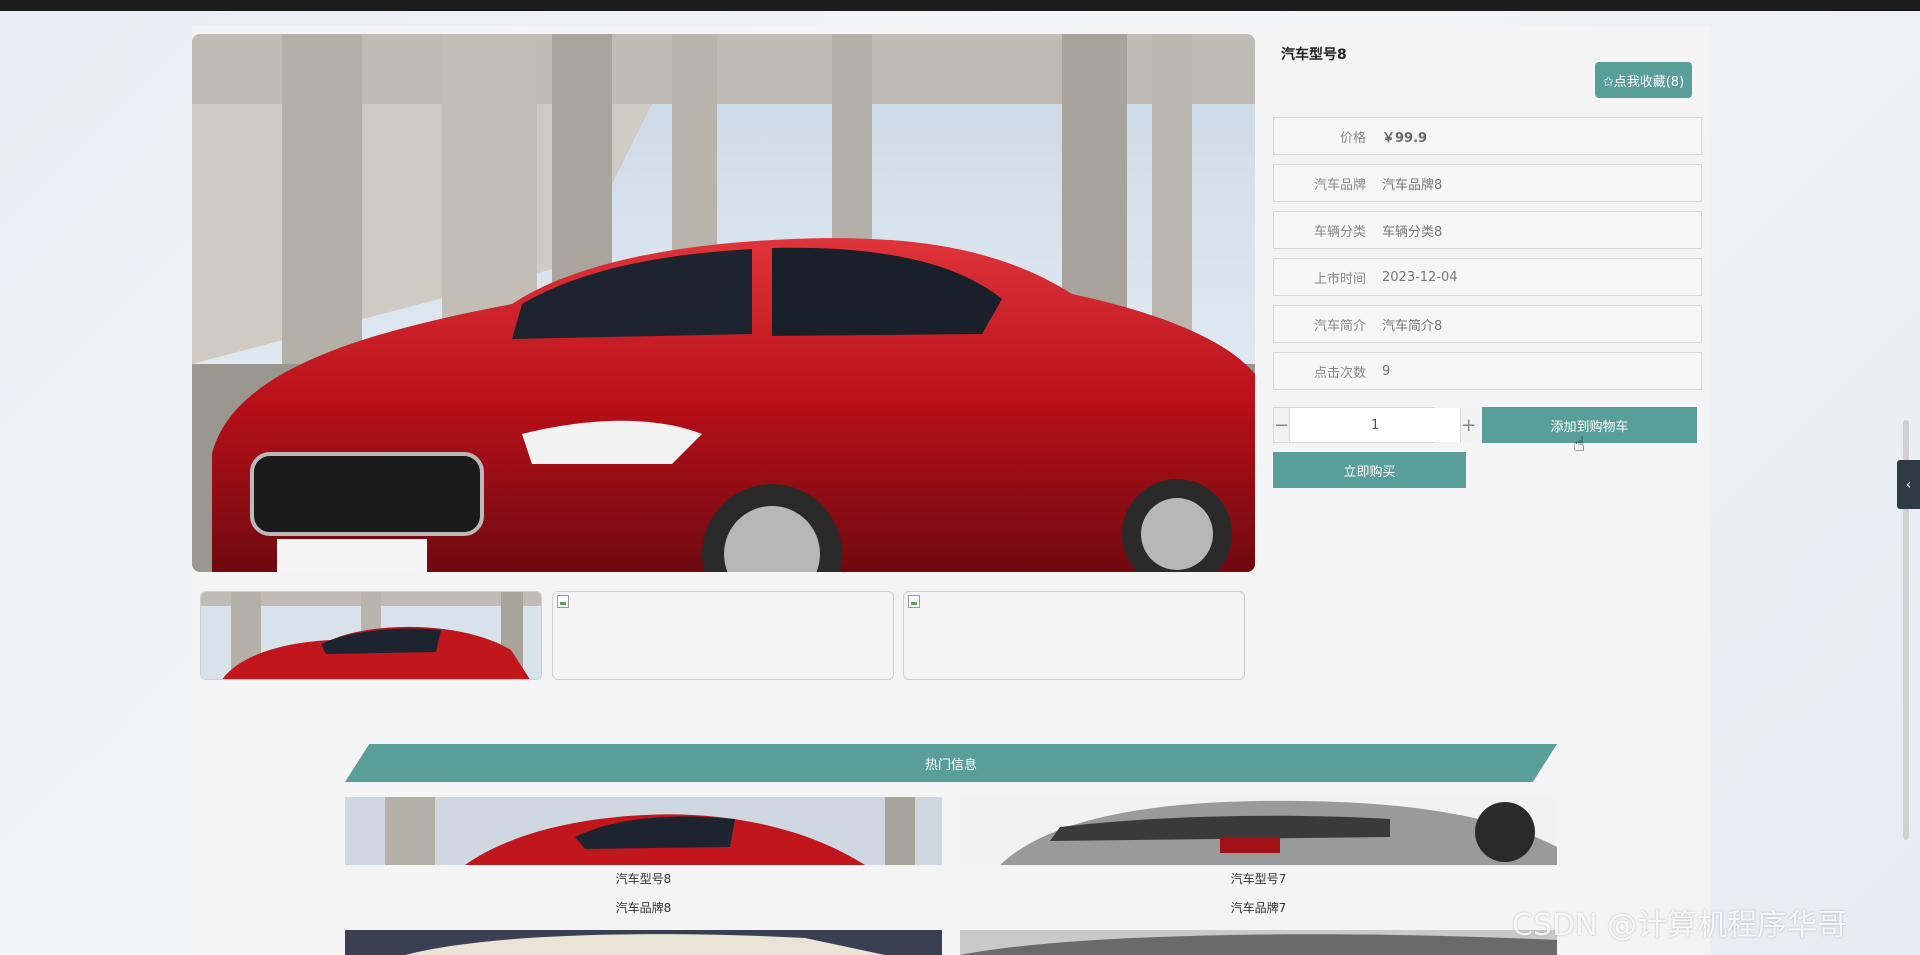 The width and height of the screenshot is (1920, 955). I want to click on side-panel-toggle: ‹, so click(1908, 484).